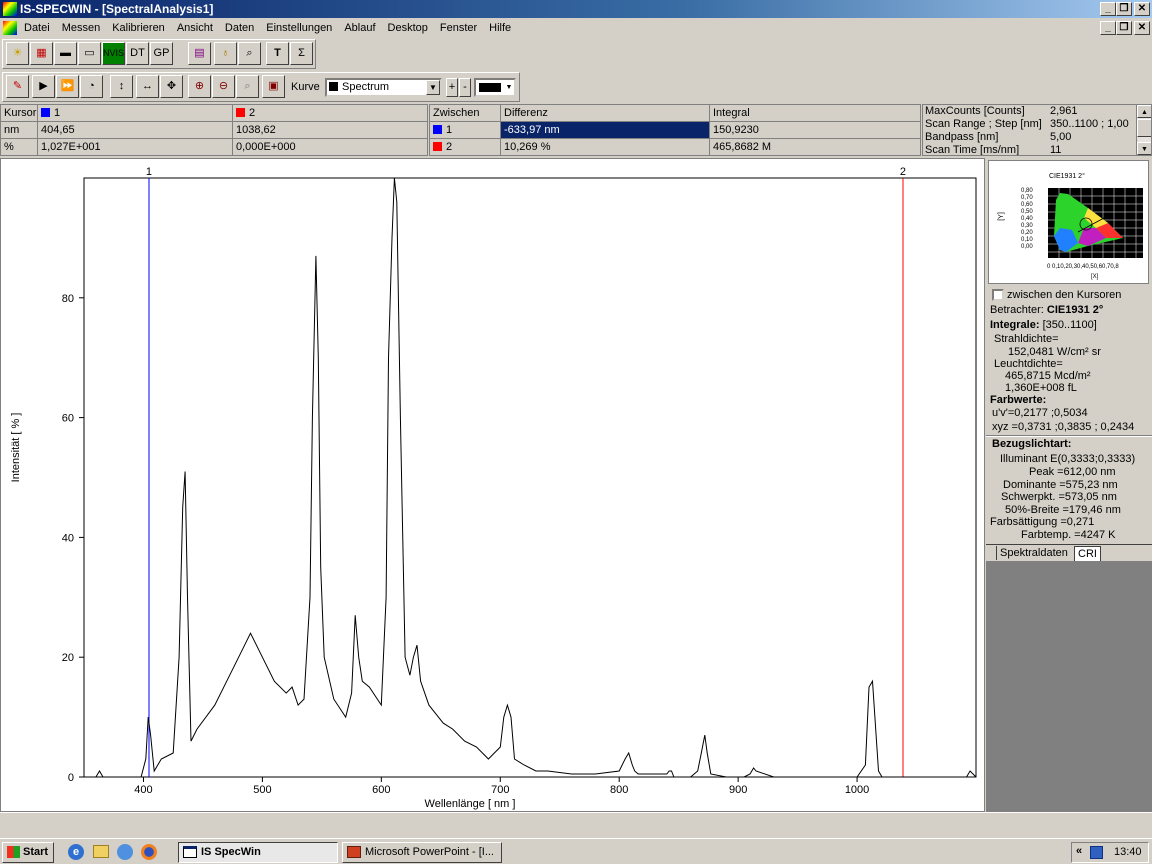 The height and width of the screenshot is (864, 1152). I want to click on start-button: Start, so click(28, 852).